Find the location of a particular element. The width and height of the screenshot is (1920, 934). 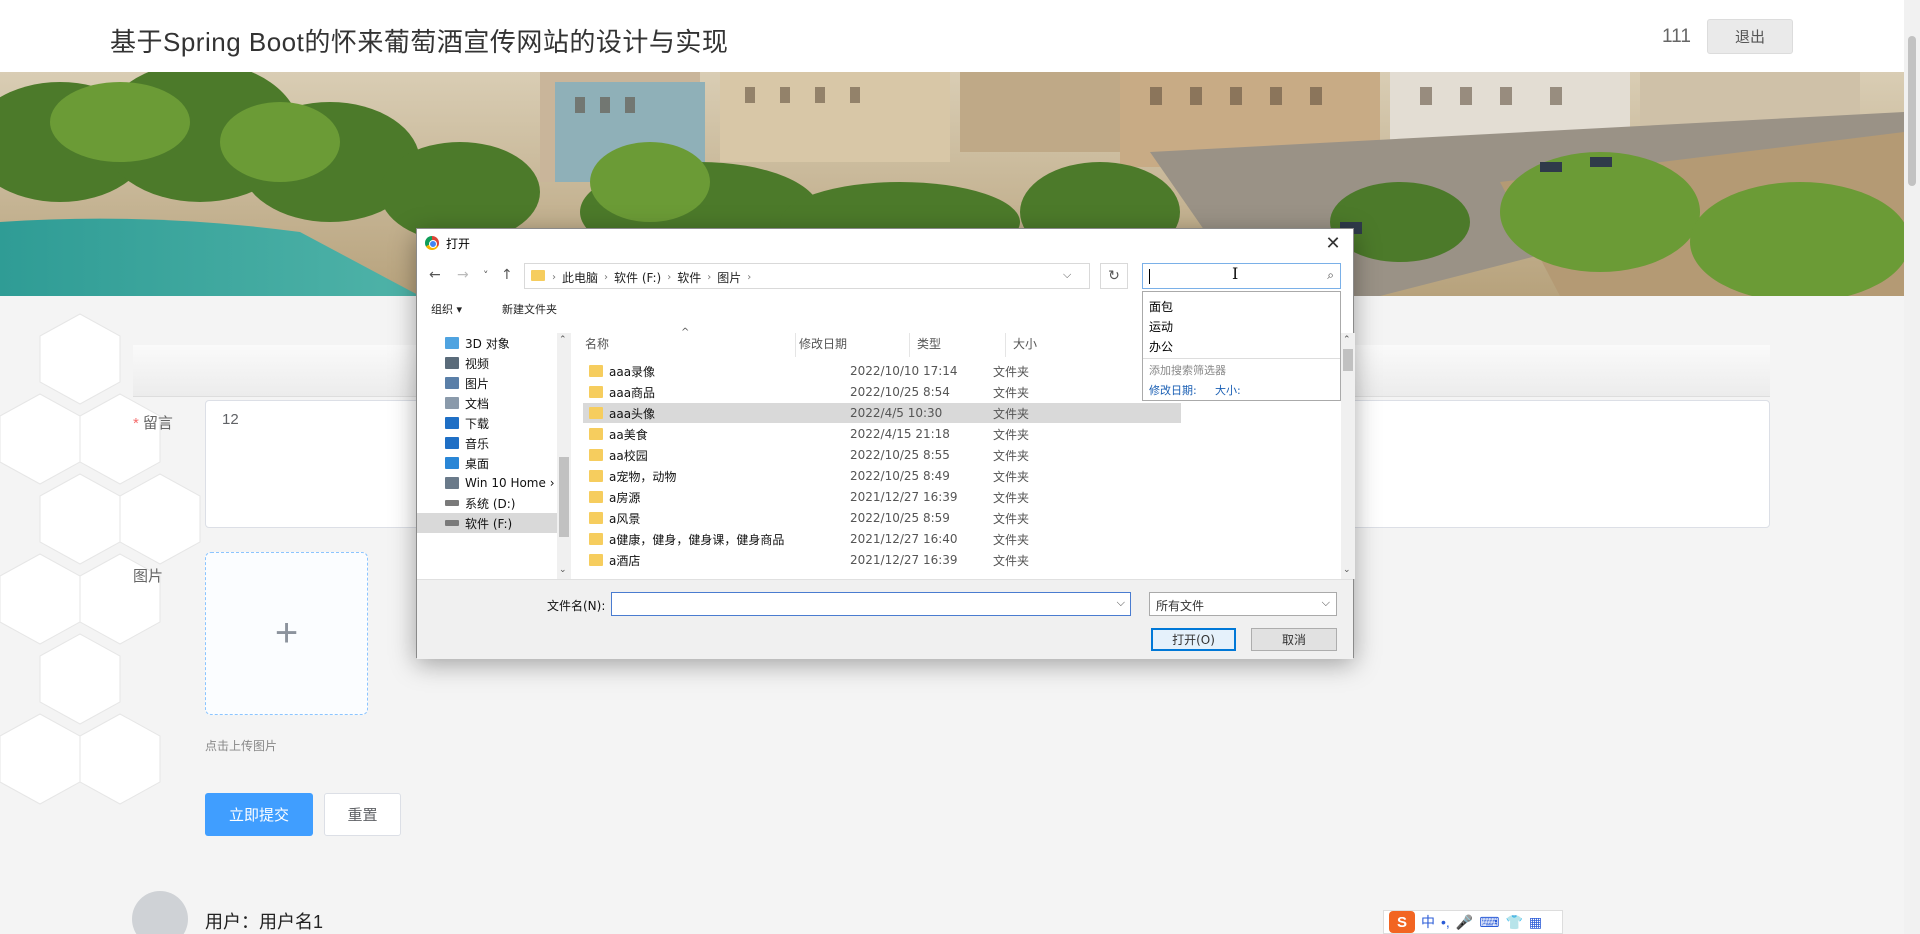

documents-icon is located at coordinates (452, 403).